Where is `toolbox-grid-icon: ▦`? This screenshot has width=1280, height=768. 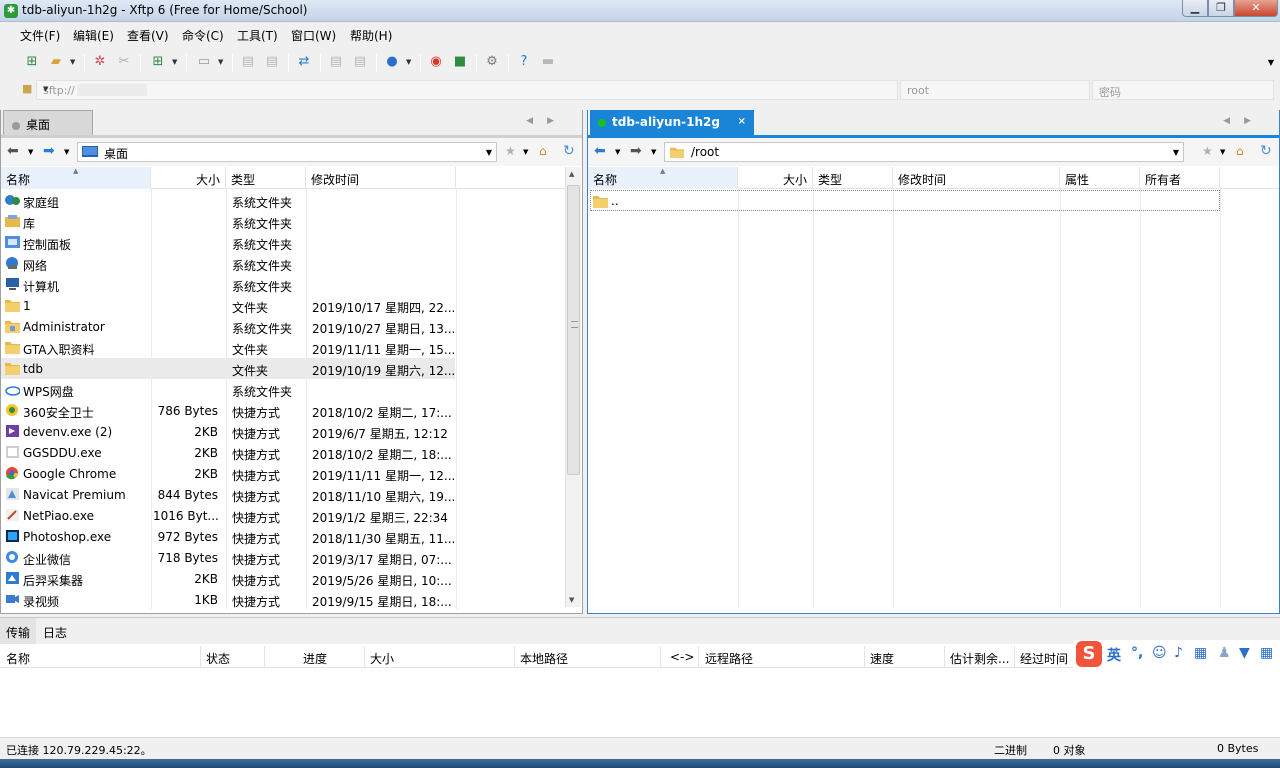
toolbox-grid-icon: ▦ is located at coordinates (1266, 653).